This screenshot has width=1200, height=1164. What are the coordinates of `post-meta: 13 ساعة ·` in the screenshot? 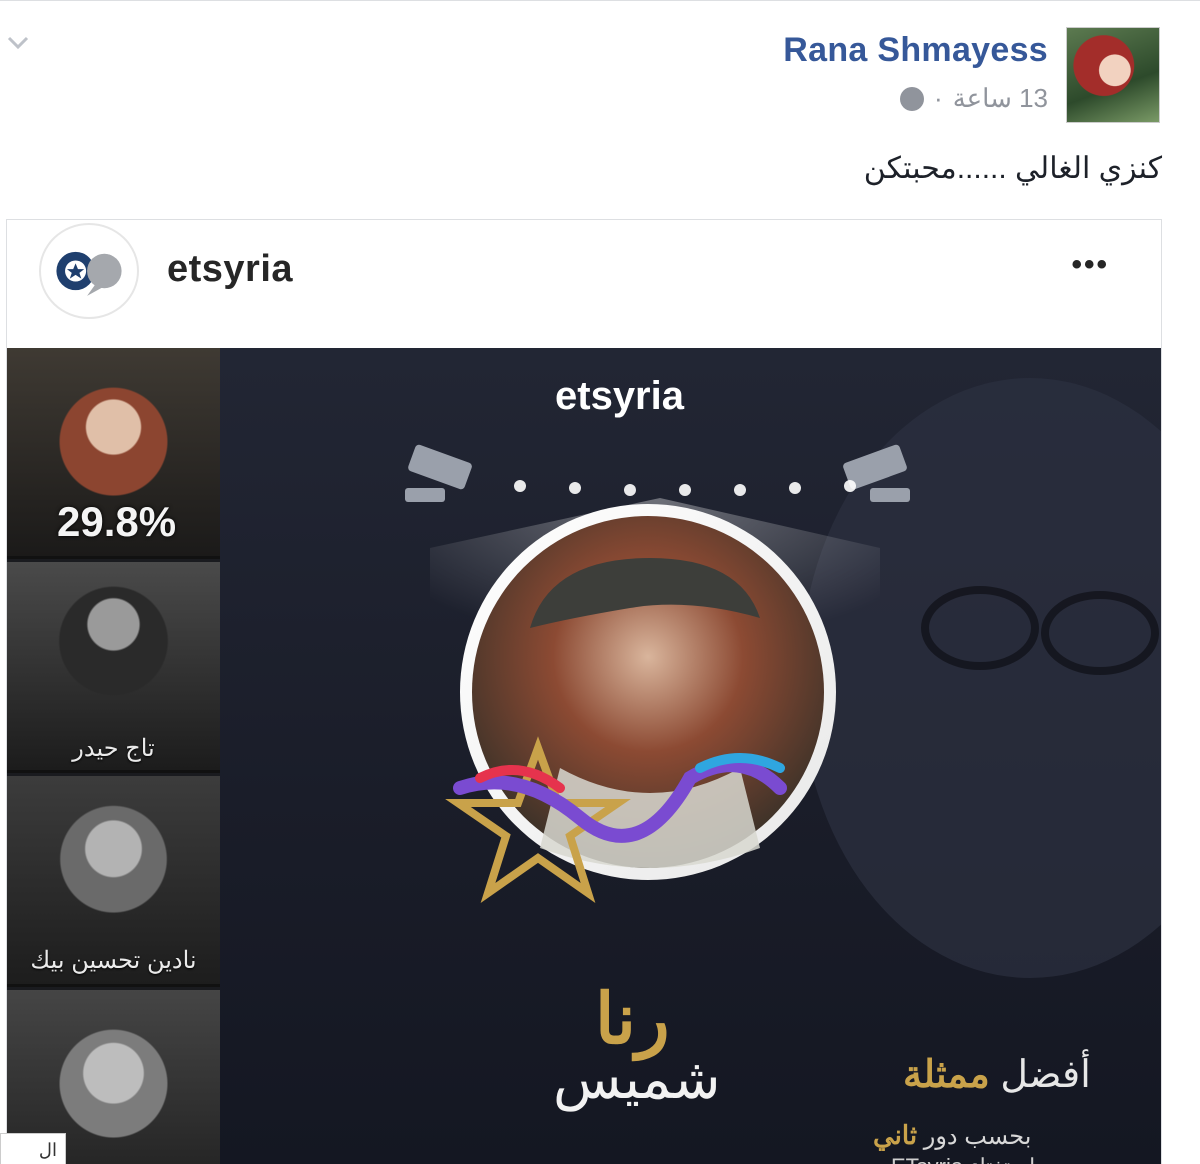 It's located at (974, 98).